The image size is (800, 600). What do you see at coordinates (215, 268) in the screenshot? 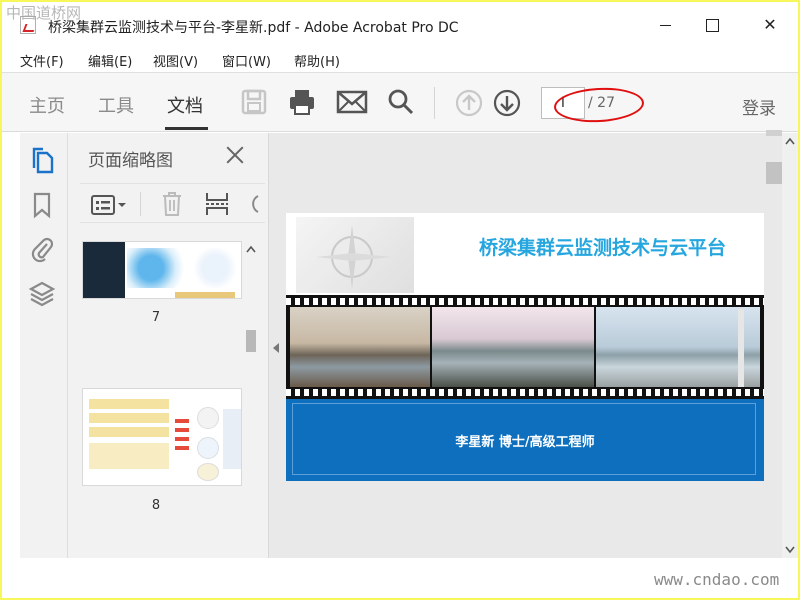
I see `thumb-network-graphic` at bounding box center [215, 268].